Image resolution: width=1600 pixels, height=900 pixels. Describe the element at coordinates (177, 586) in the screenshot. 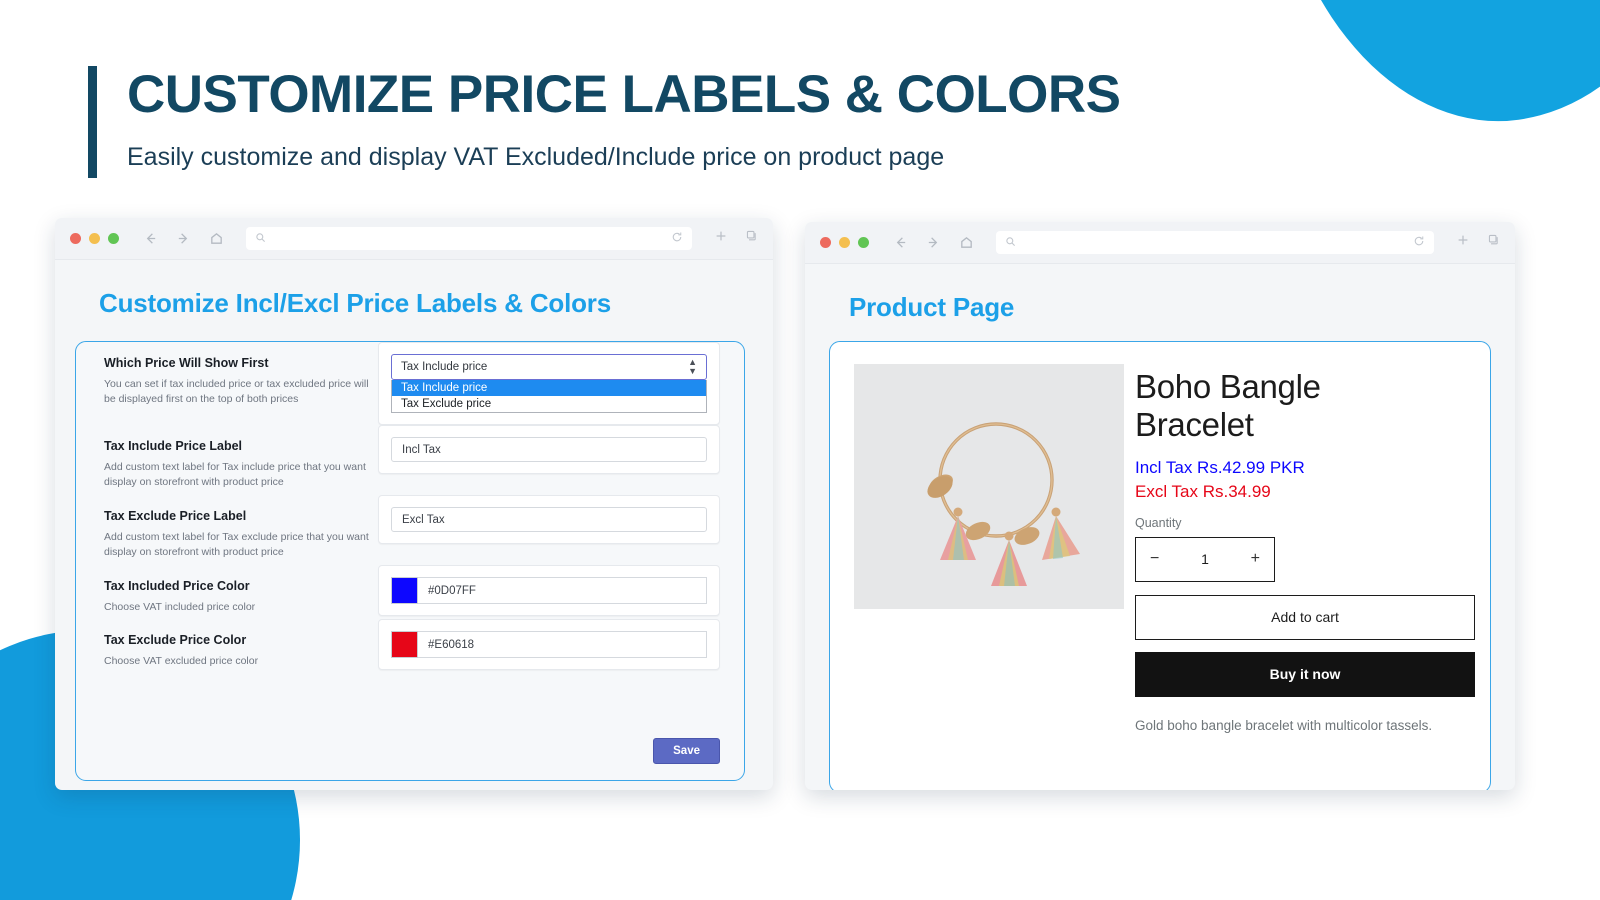

I see `setting-label: Tax Included Price Color` at that location.